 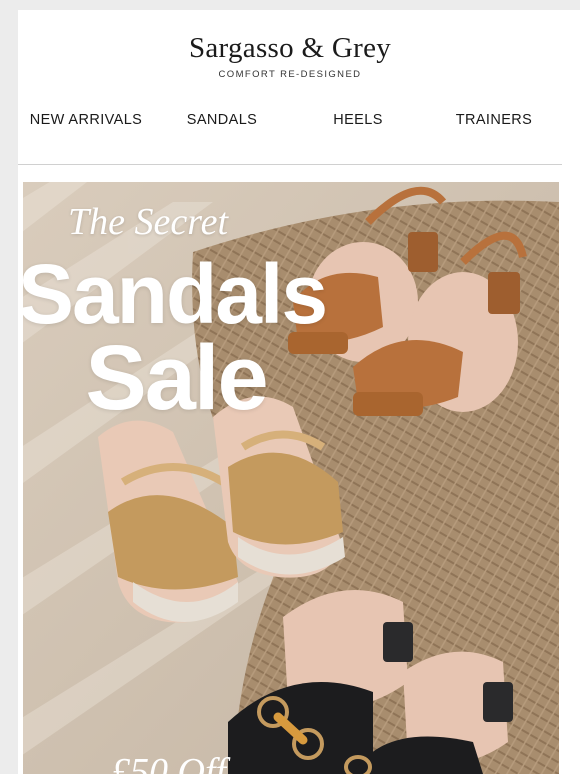 What do you see at coordinates (148, 222) in the screenshot?
I see `hero-eyebrow: The Secret` at bounding box center [148, 222].